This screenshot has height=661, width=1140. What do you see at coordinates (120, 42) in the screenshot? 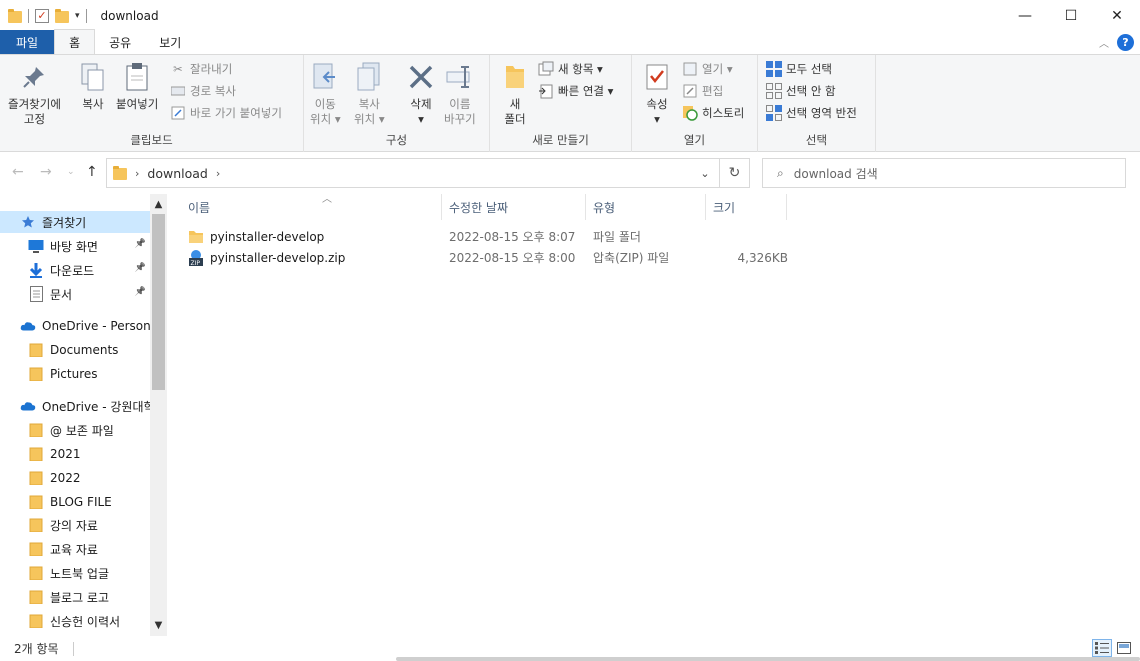
I see `tab-share: 공유` at bounding box center [120, 42].